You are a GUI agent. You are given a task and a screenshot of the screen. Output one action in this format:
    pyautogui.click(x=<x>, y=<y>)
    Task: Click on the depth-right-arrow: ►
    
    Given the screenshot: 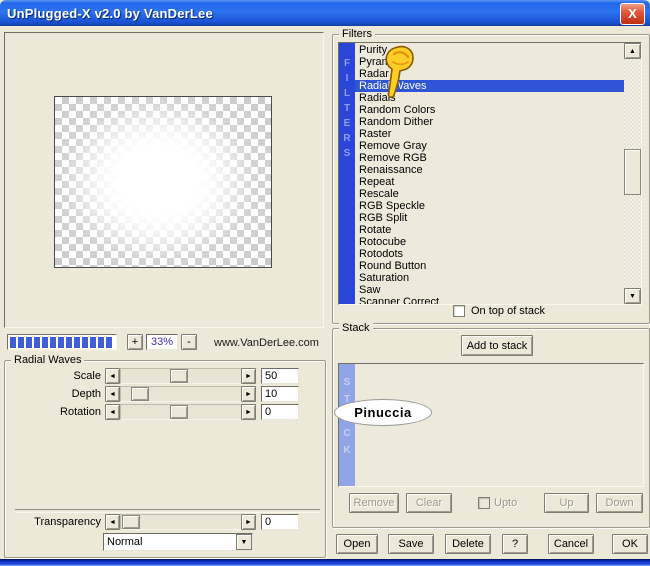 What is the action you would take?
    pyautogui.click(x=248, y=394)
    